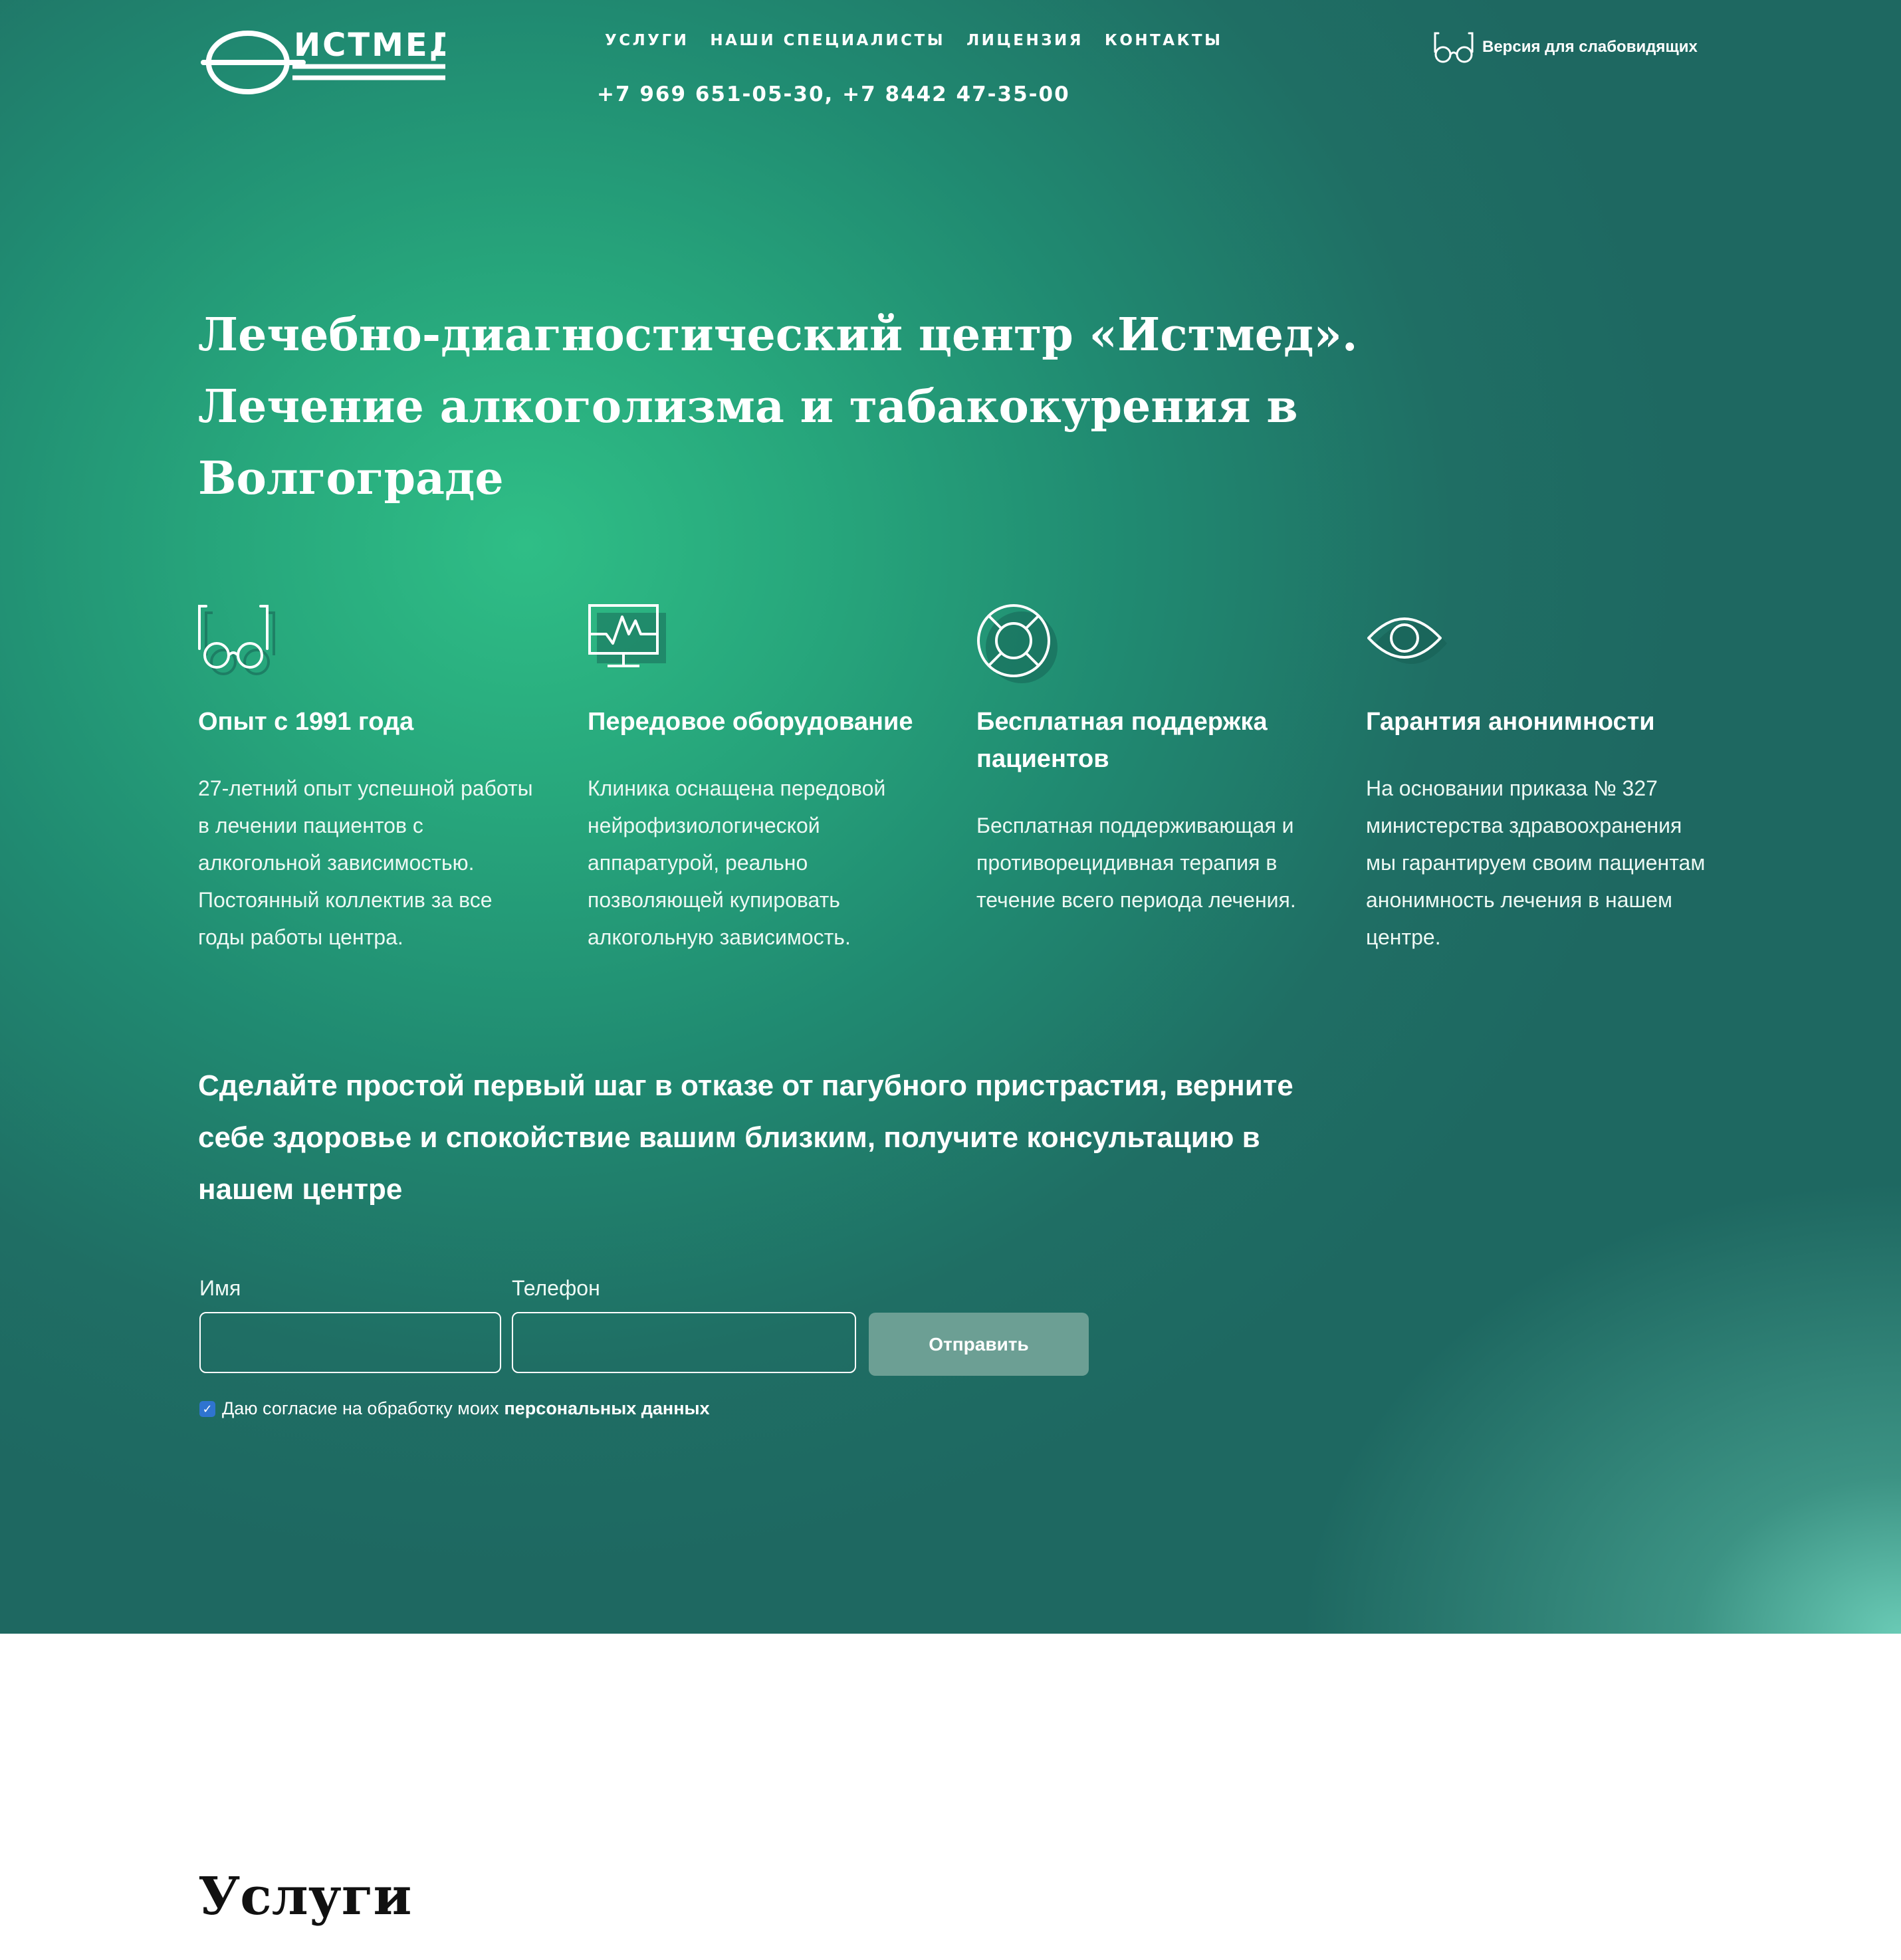  What do you see at coordinates (556, 1288) in the screenshot?
I see `phone-label: Телефон` at bounding box center [556, 1288].